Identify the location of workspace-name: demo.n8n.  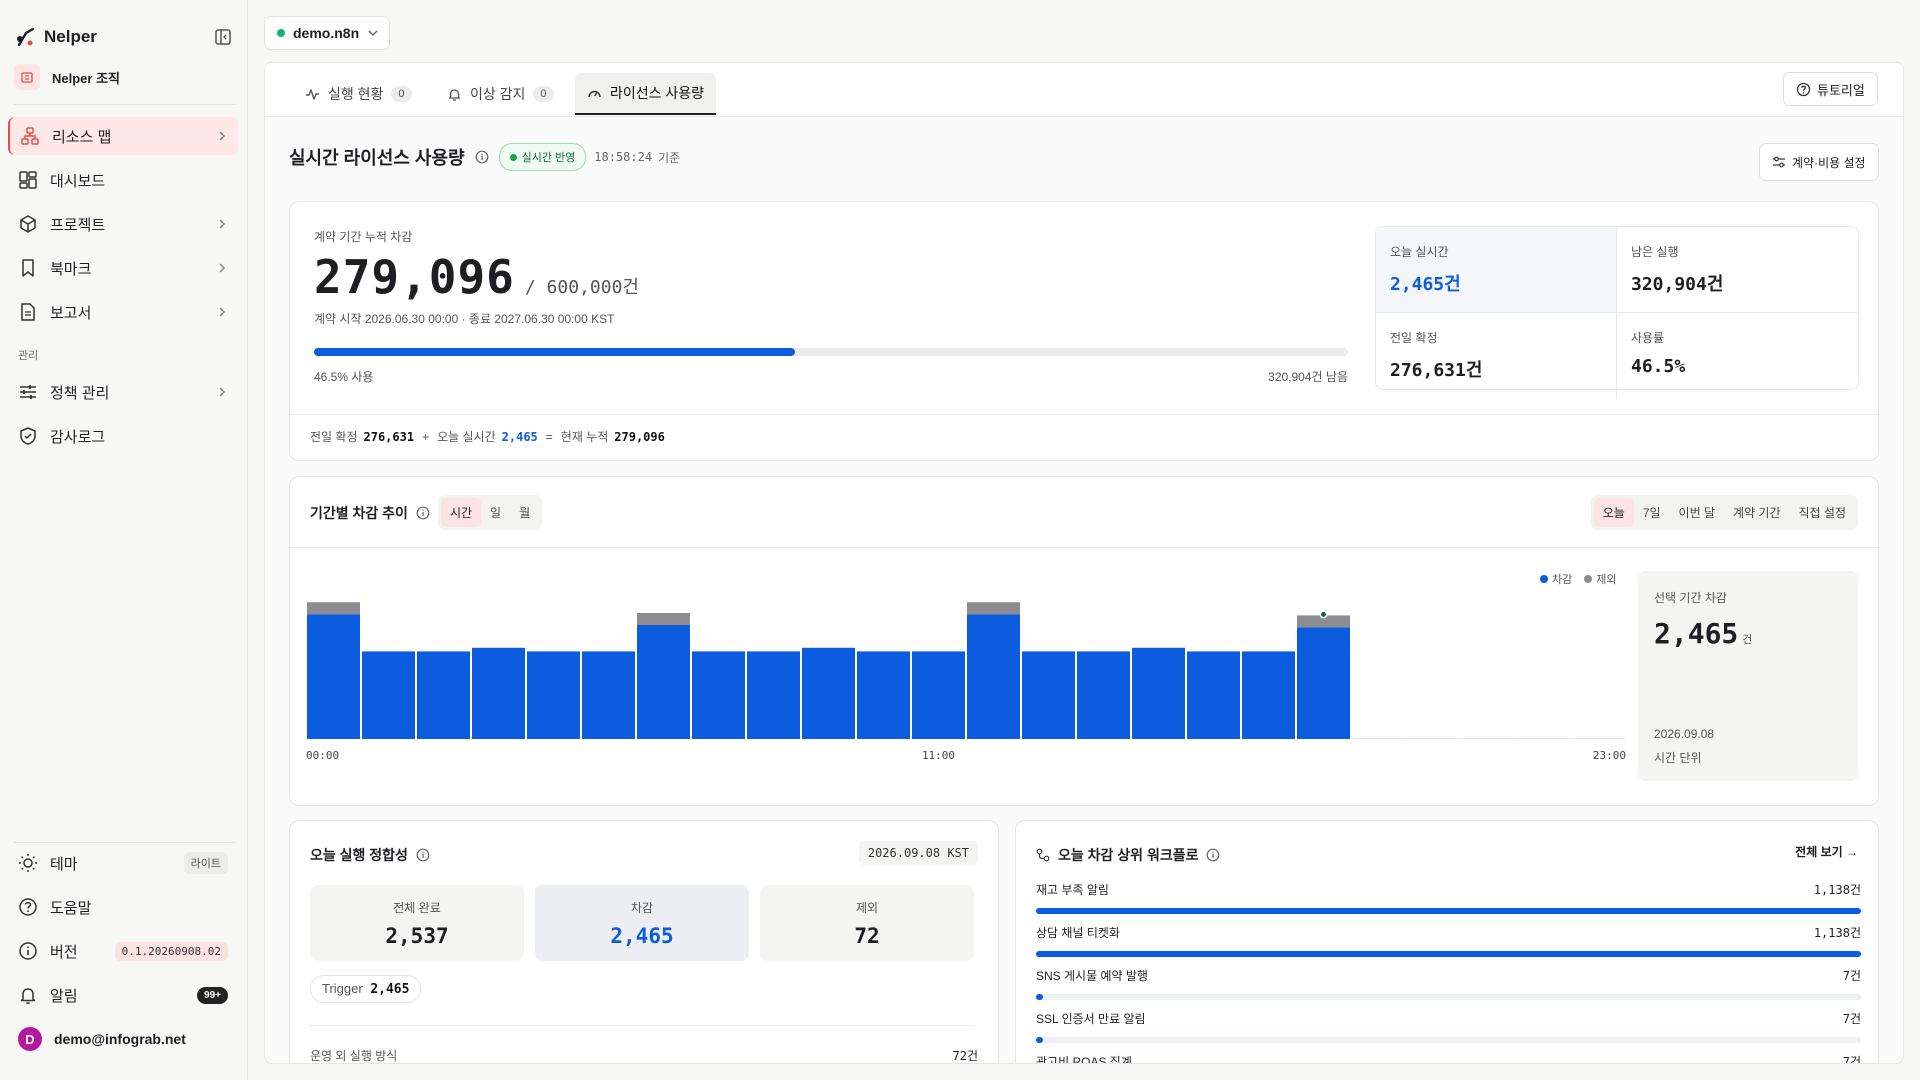
(326, 33).